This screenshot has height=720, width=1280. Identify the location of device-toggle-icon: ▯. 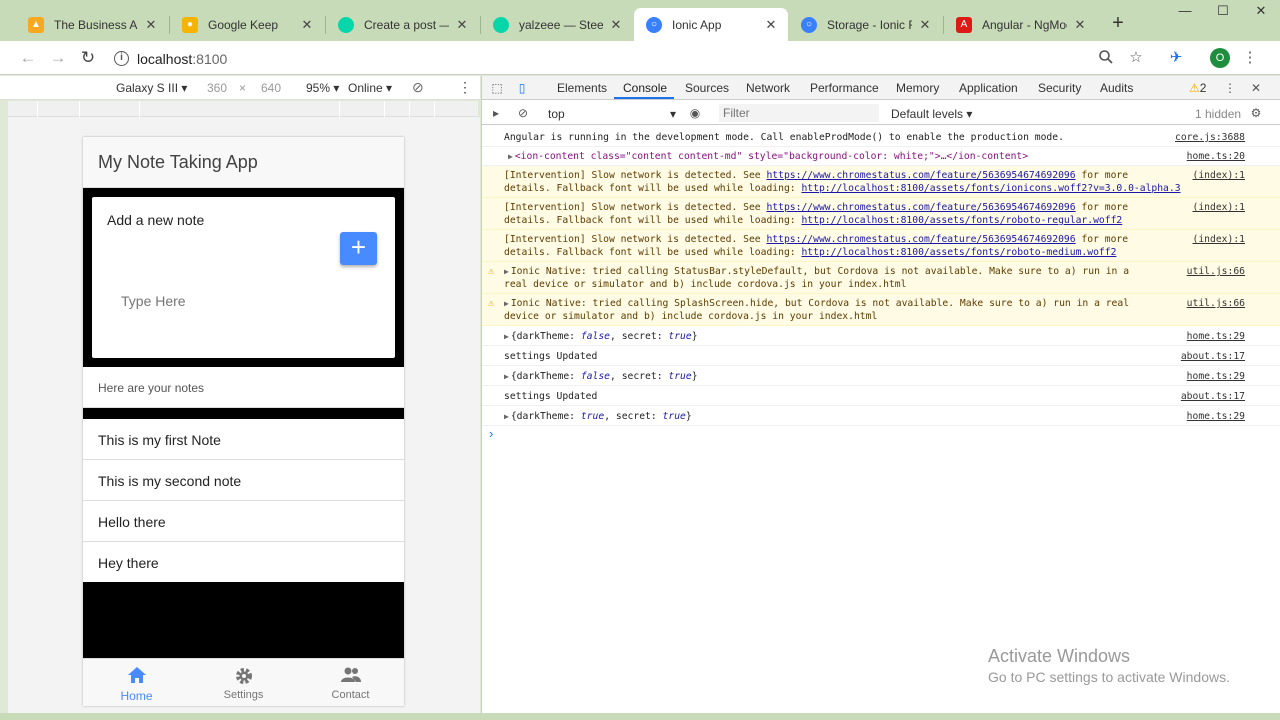
(522, 88).